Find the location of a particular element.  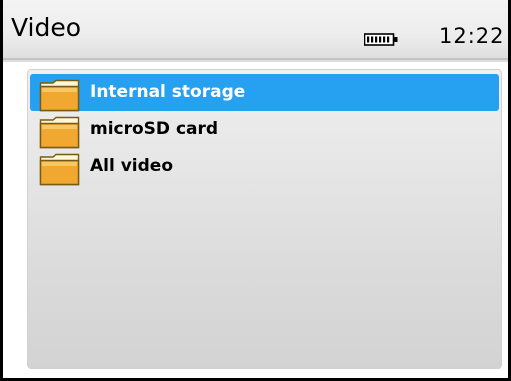

folder-item-label: microSD card is located at coordinates (154, 129).